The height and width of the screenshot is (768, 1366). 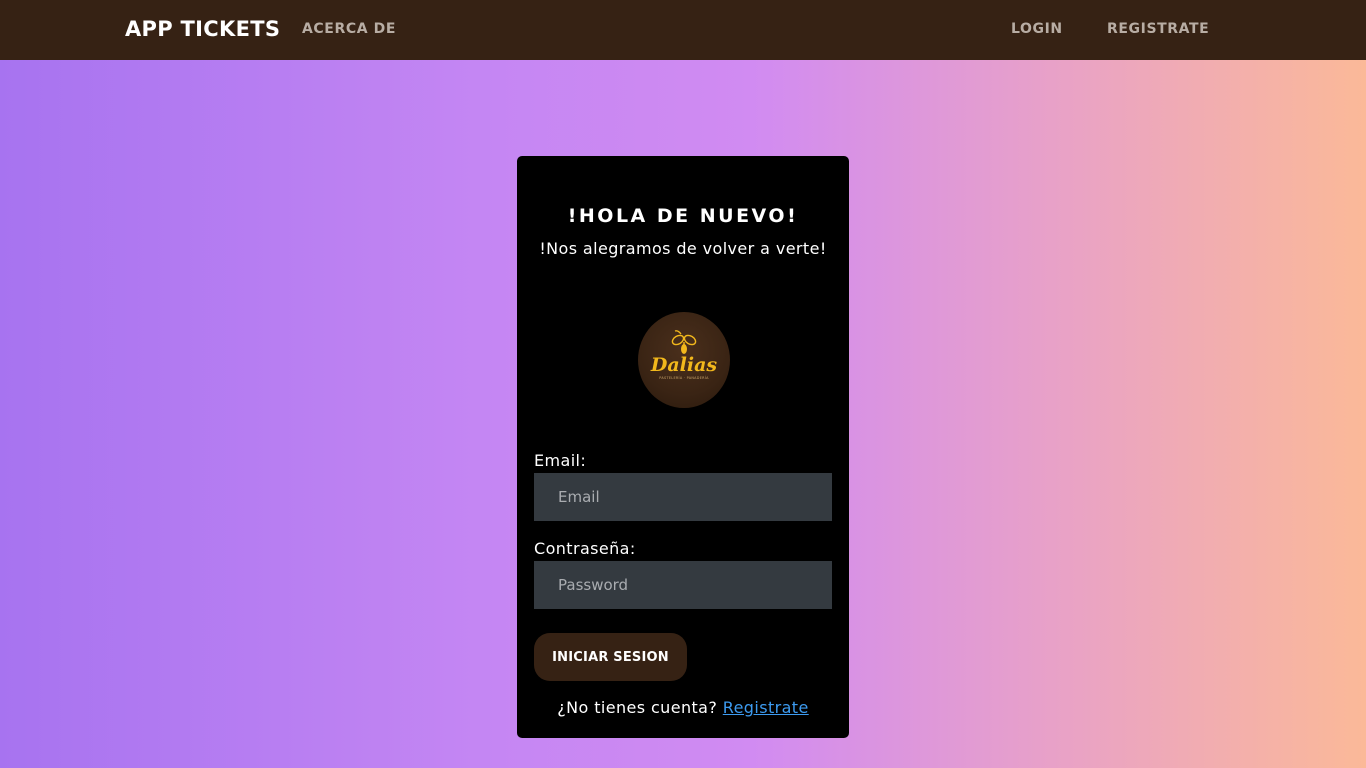 I want to click on password-input, so click(x=683, y=585).